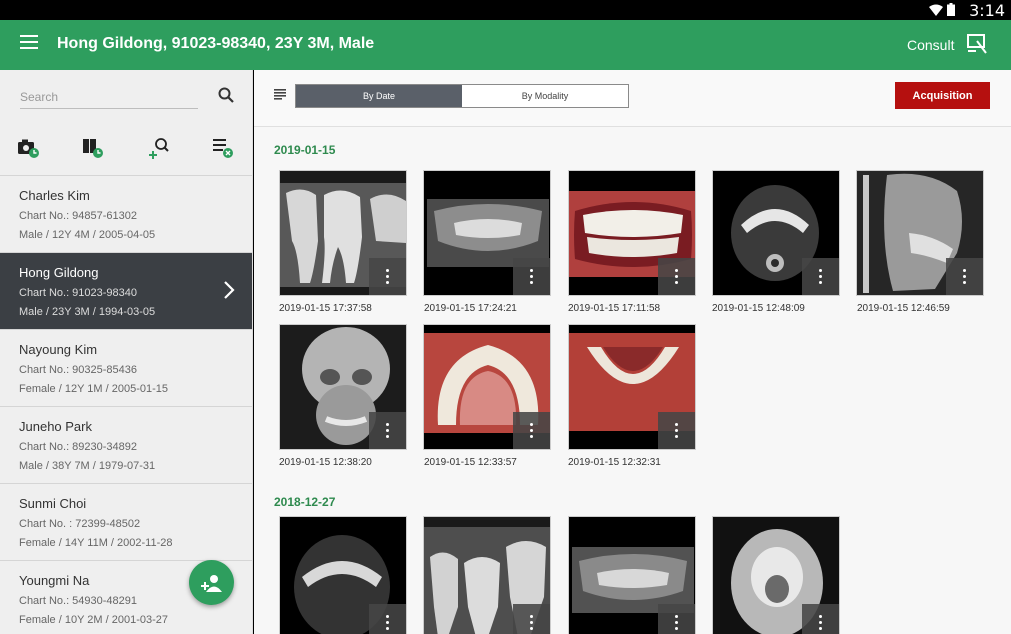  Describe the element at coordinates (53, 503) in the screenshot. I see `patient-name: Sunmi Choi` at that location.